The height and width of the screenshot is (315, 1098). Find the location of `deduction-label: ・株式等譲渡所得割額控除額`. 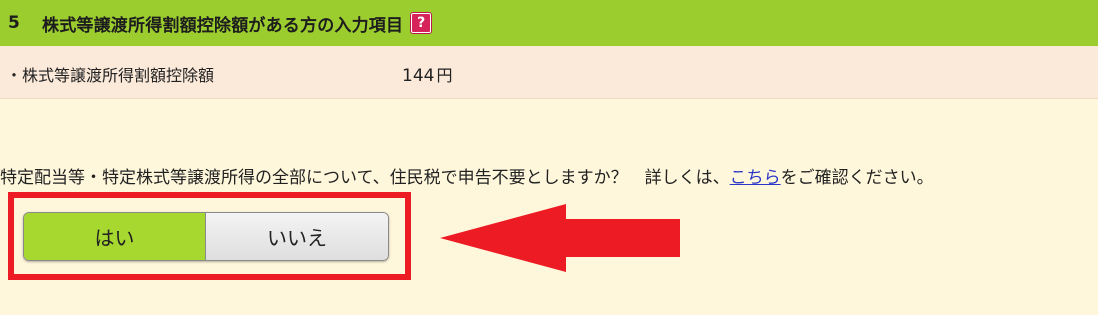

deduction-label: ・株式等譲渡所得割額控除額 is located at coordinates (110, 75).